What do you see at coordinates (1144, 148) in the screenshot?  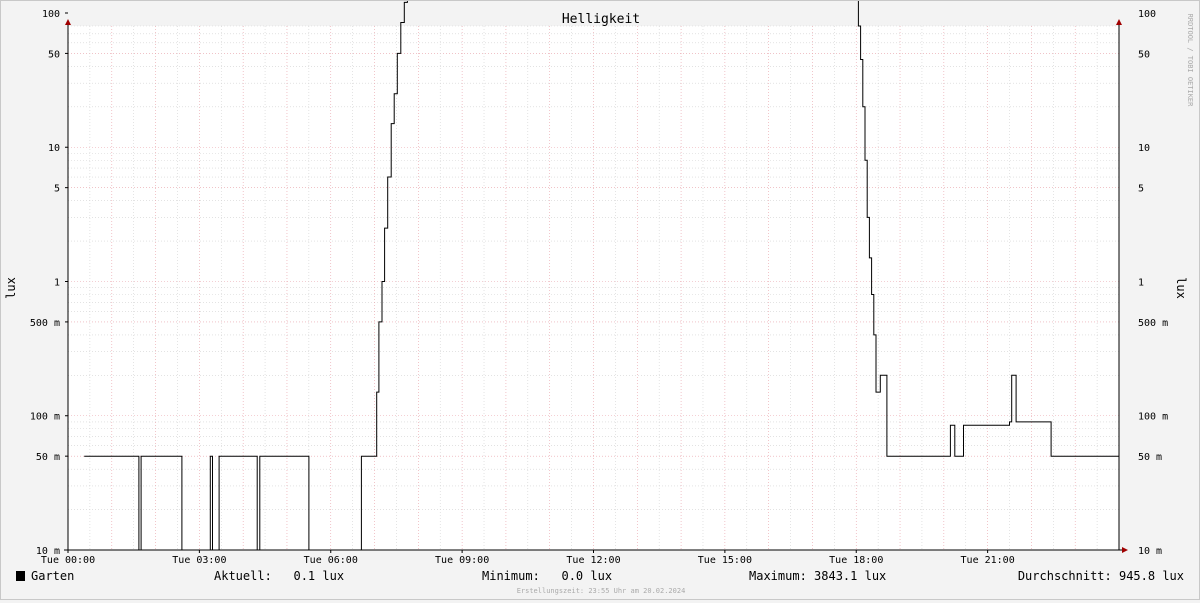 I see `y-tick-label-right: 10` at bounding box center [1144, 148].